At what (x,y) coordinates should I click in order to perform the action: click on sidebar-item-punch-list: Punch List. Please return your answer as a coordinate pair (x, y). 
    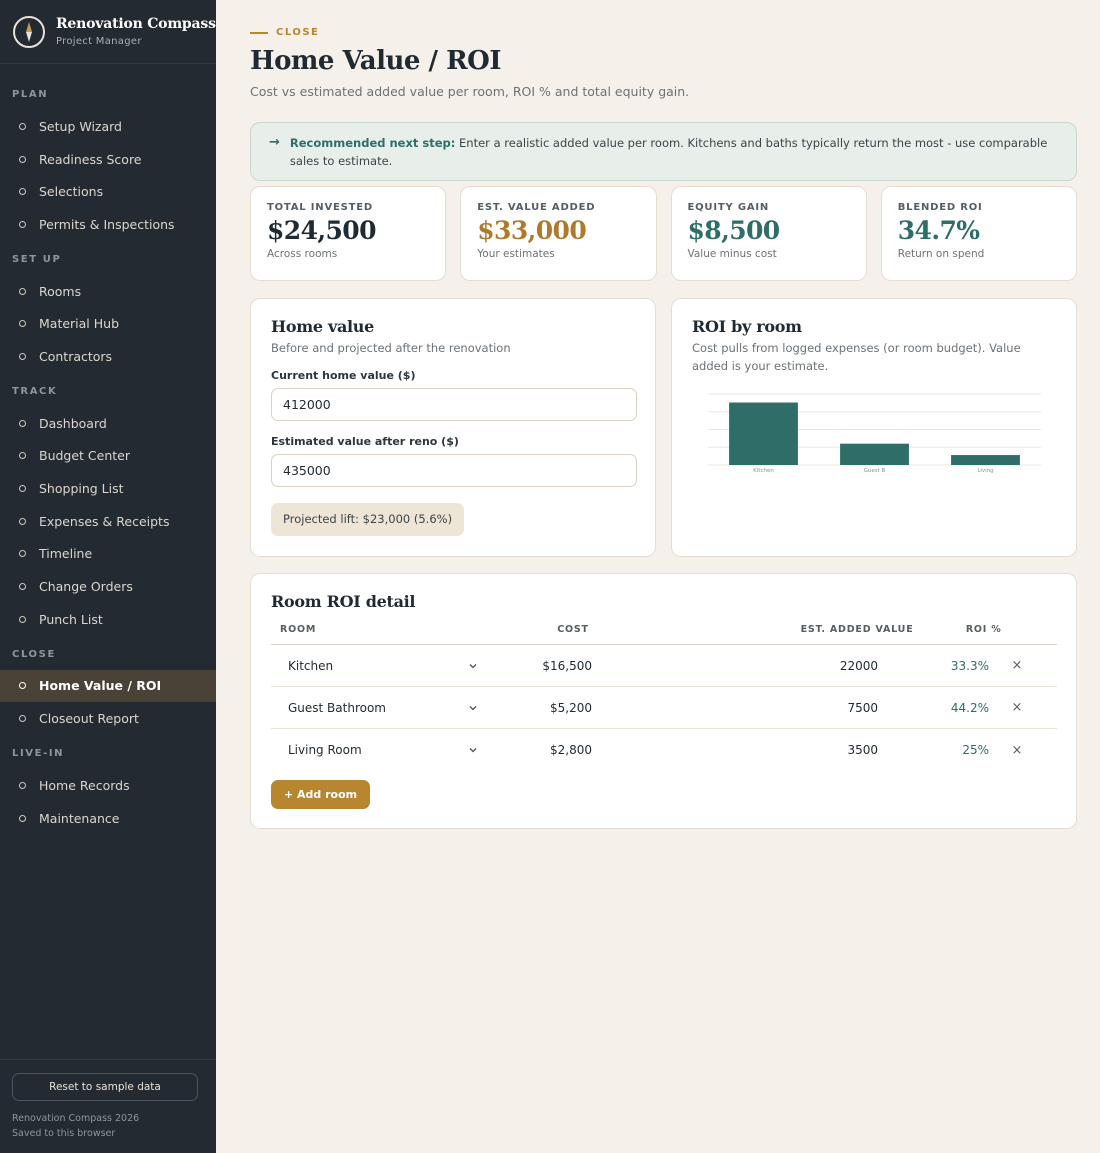
    Looking at the image, I should click on (108, 619).